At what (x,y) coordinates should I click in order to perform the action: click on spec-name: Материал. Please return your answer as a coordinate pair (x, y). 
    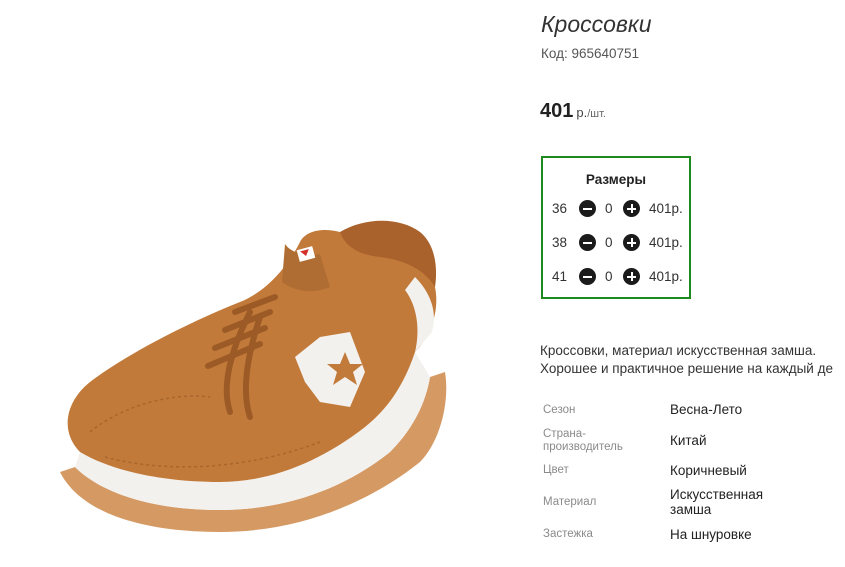
    Looking at the image, I should click on (570, 502).